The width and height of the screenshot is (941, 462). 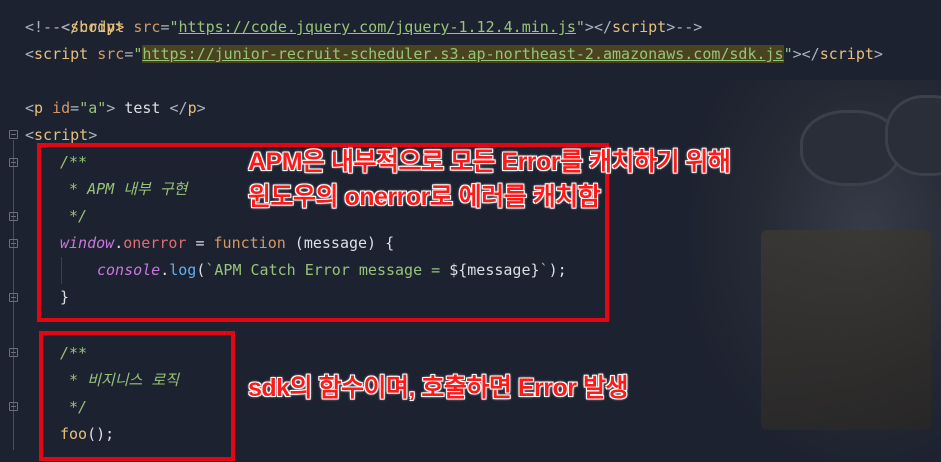 What do you see at coordinates (137, 396) in the screenshot?
I see `annotation-box-sdk` at bounding box center [137, 396].